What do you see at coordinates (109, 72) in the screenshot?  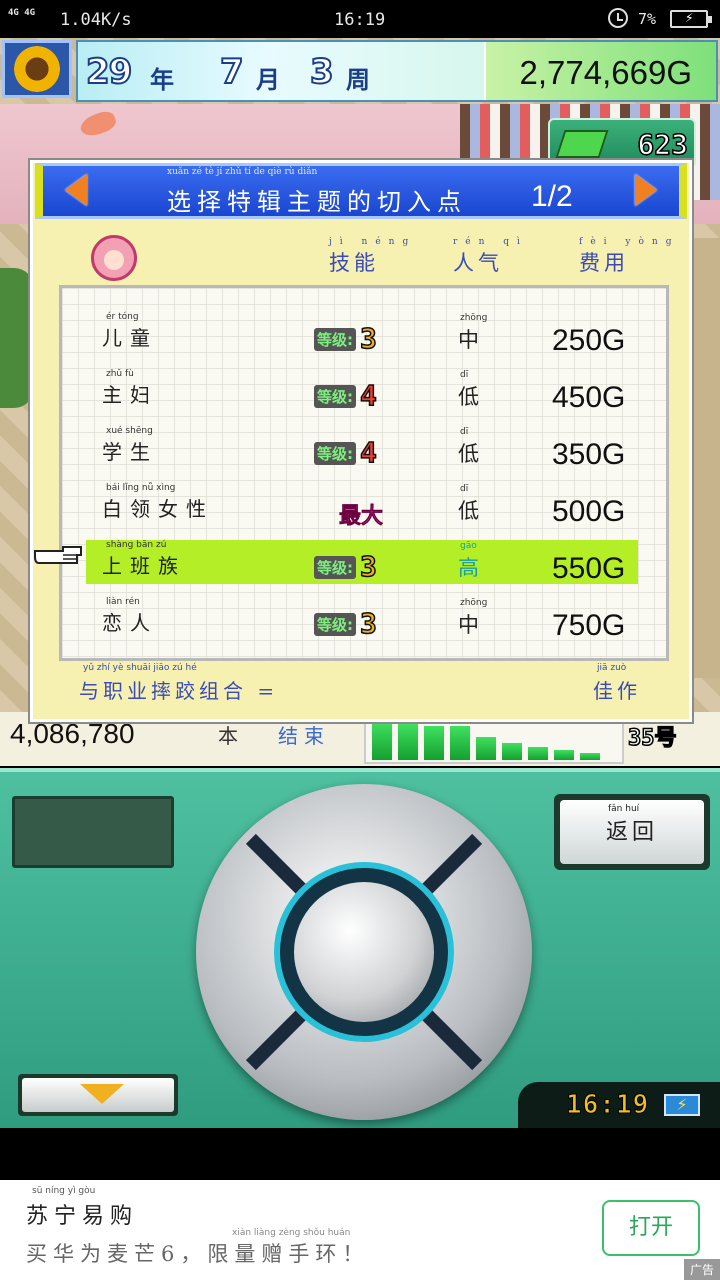 I see `year-number: 29` at bounding box center [109, 72].